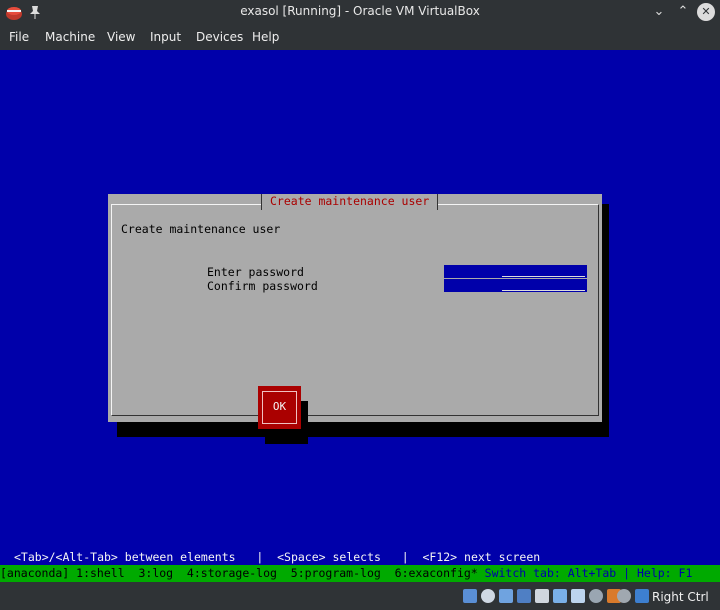  What do you see at coordinates (265, 37) in the screenshot?
I see `menu-help: Help` at bounding box center [265, 37].